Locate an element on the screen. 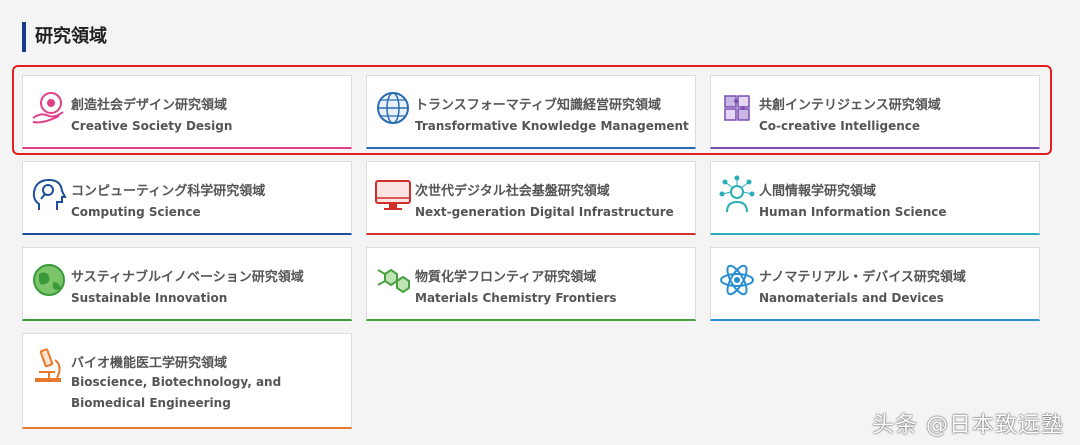  atom-icon is located at coordinates (737, 280).